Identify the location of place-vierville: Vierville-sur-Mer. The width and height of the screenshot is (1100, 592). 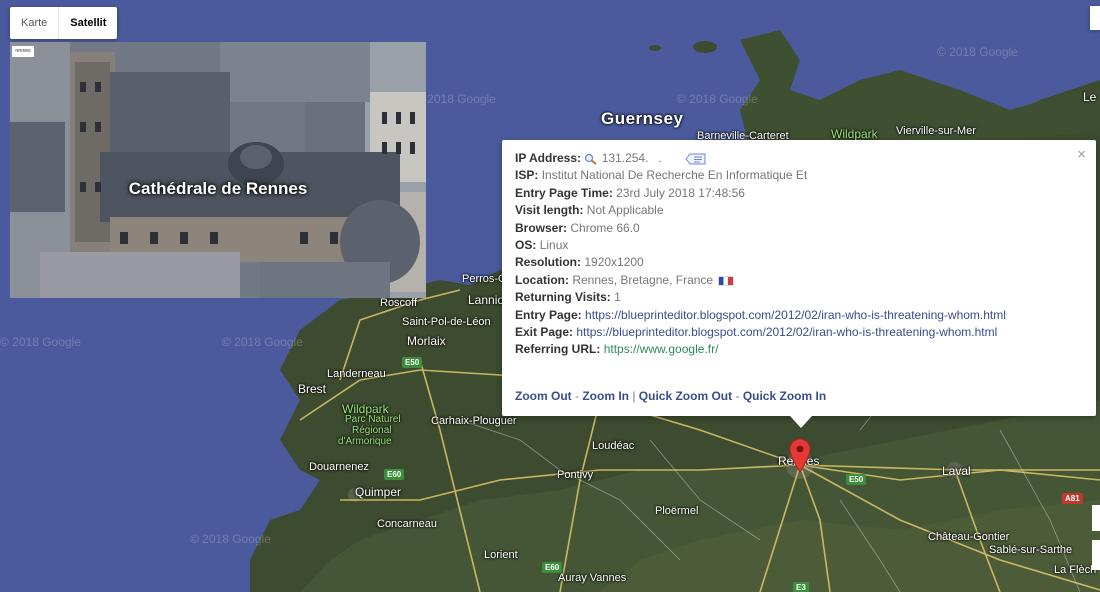
(936, 131).